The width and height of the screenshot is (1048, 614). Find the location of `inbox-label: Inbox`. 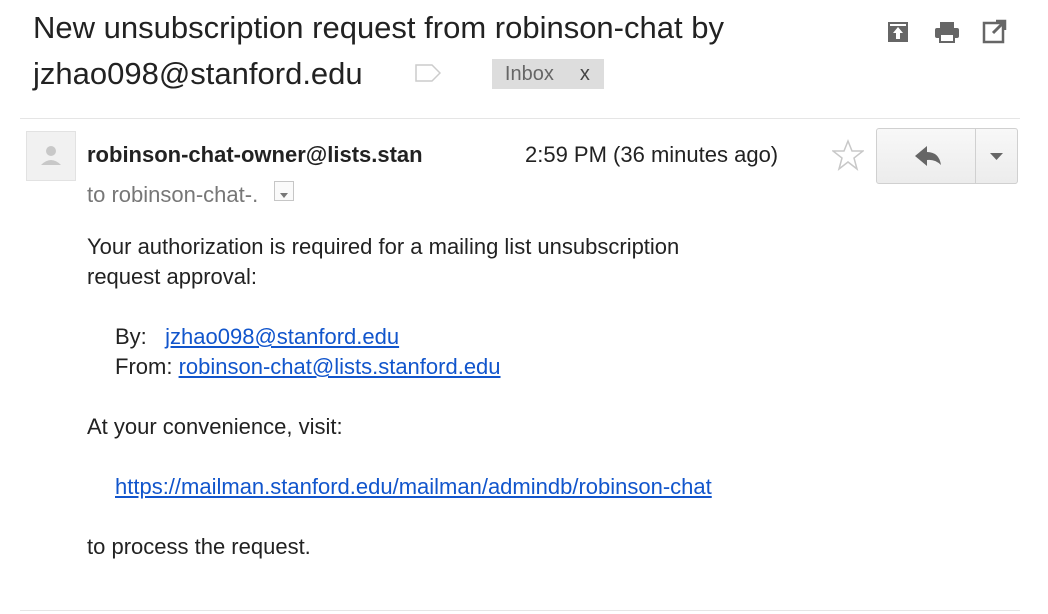

inbox-label: Inbox is located at coordinates (529, 74).